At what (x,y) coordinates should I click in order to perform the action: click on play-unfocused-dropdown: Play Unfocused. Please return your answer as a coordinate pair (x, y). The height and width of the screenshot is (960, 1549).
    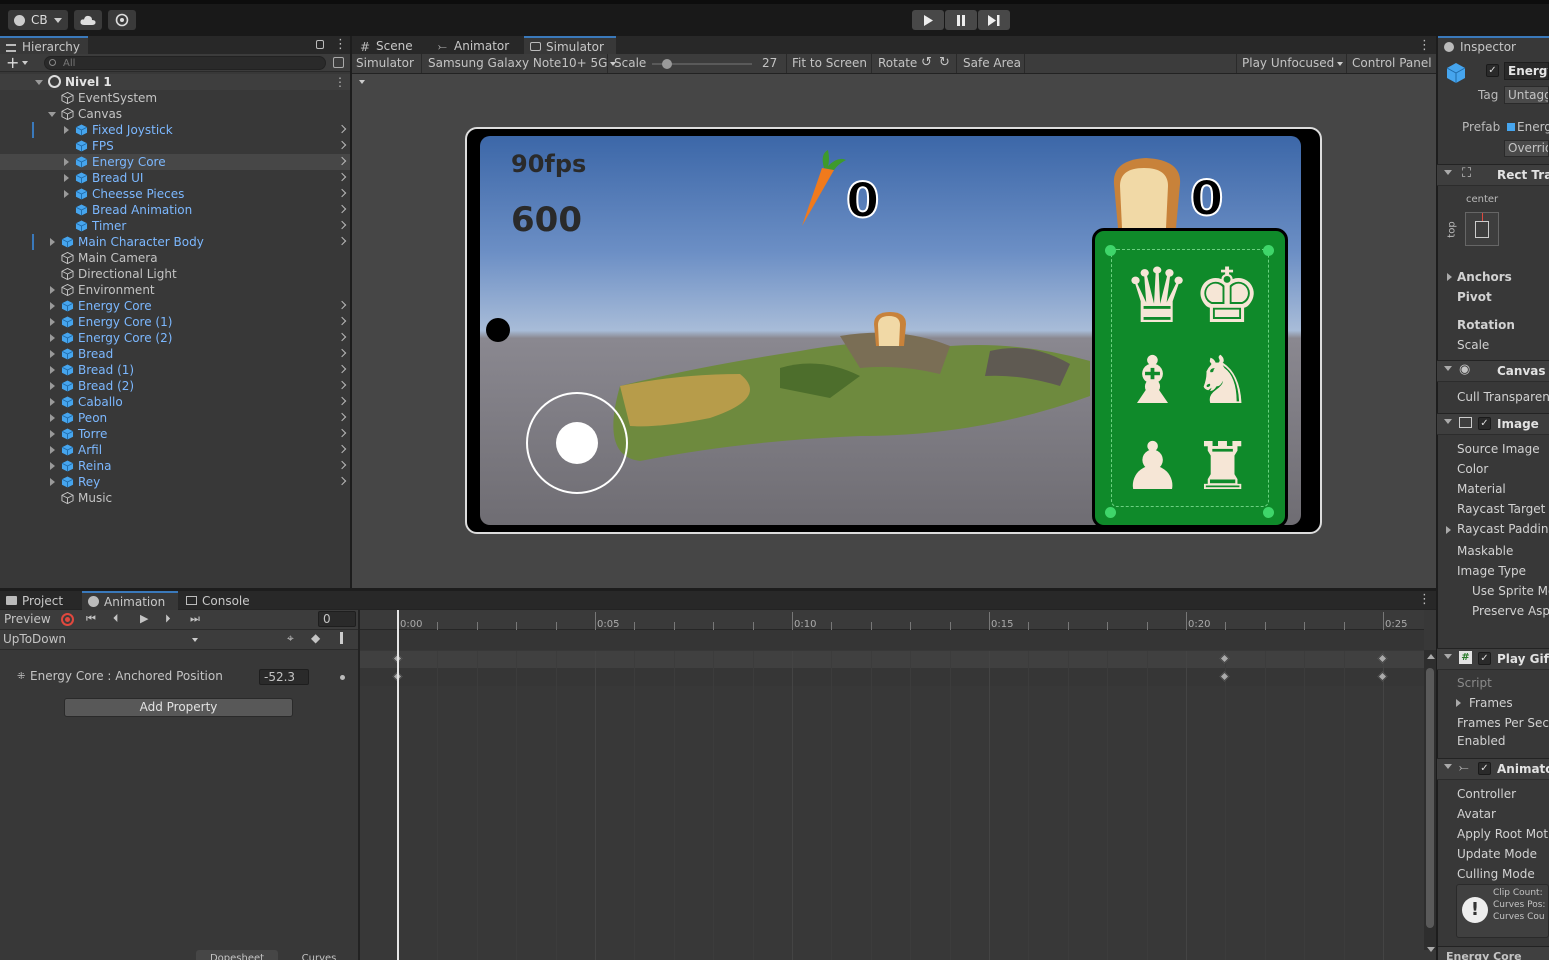
    Looking at the image, I should click on (1293, 63).